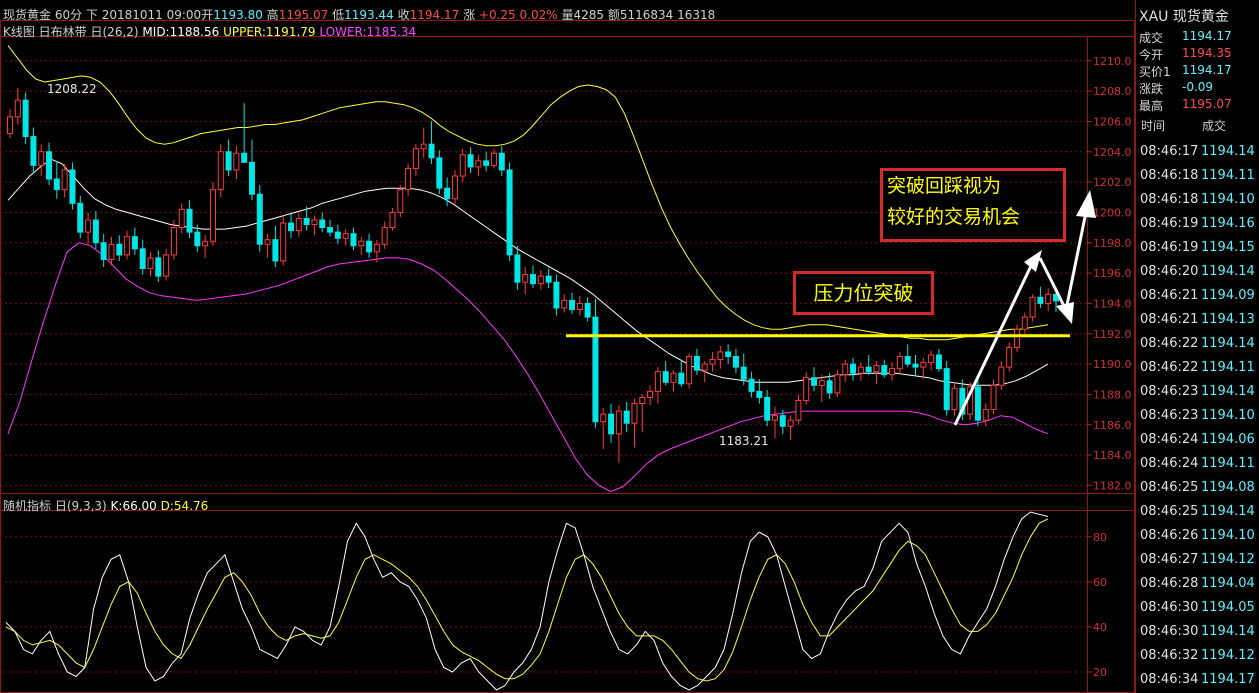  What do you see at coordinates (1198, 225) in the screenshot?
I see `tick-row: 08:46:19 1194.16` at bounding box center [1198, 225].